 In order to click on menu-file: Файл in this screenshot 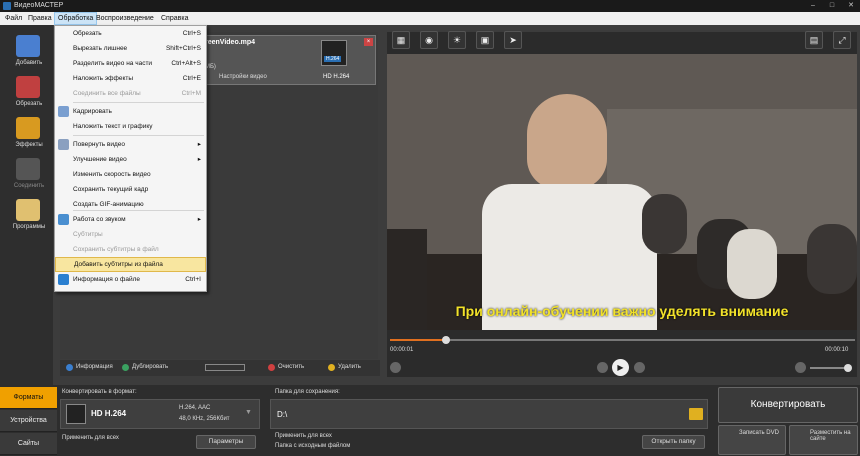, I will do `click(13, 18)`.